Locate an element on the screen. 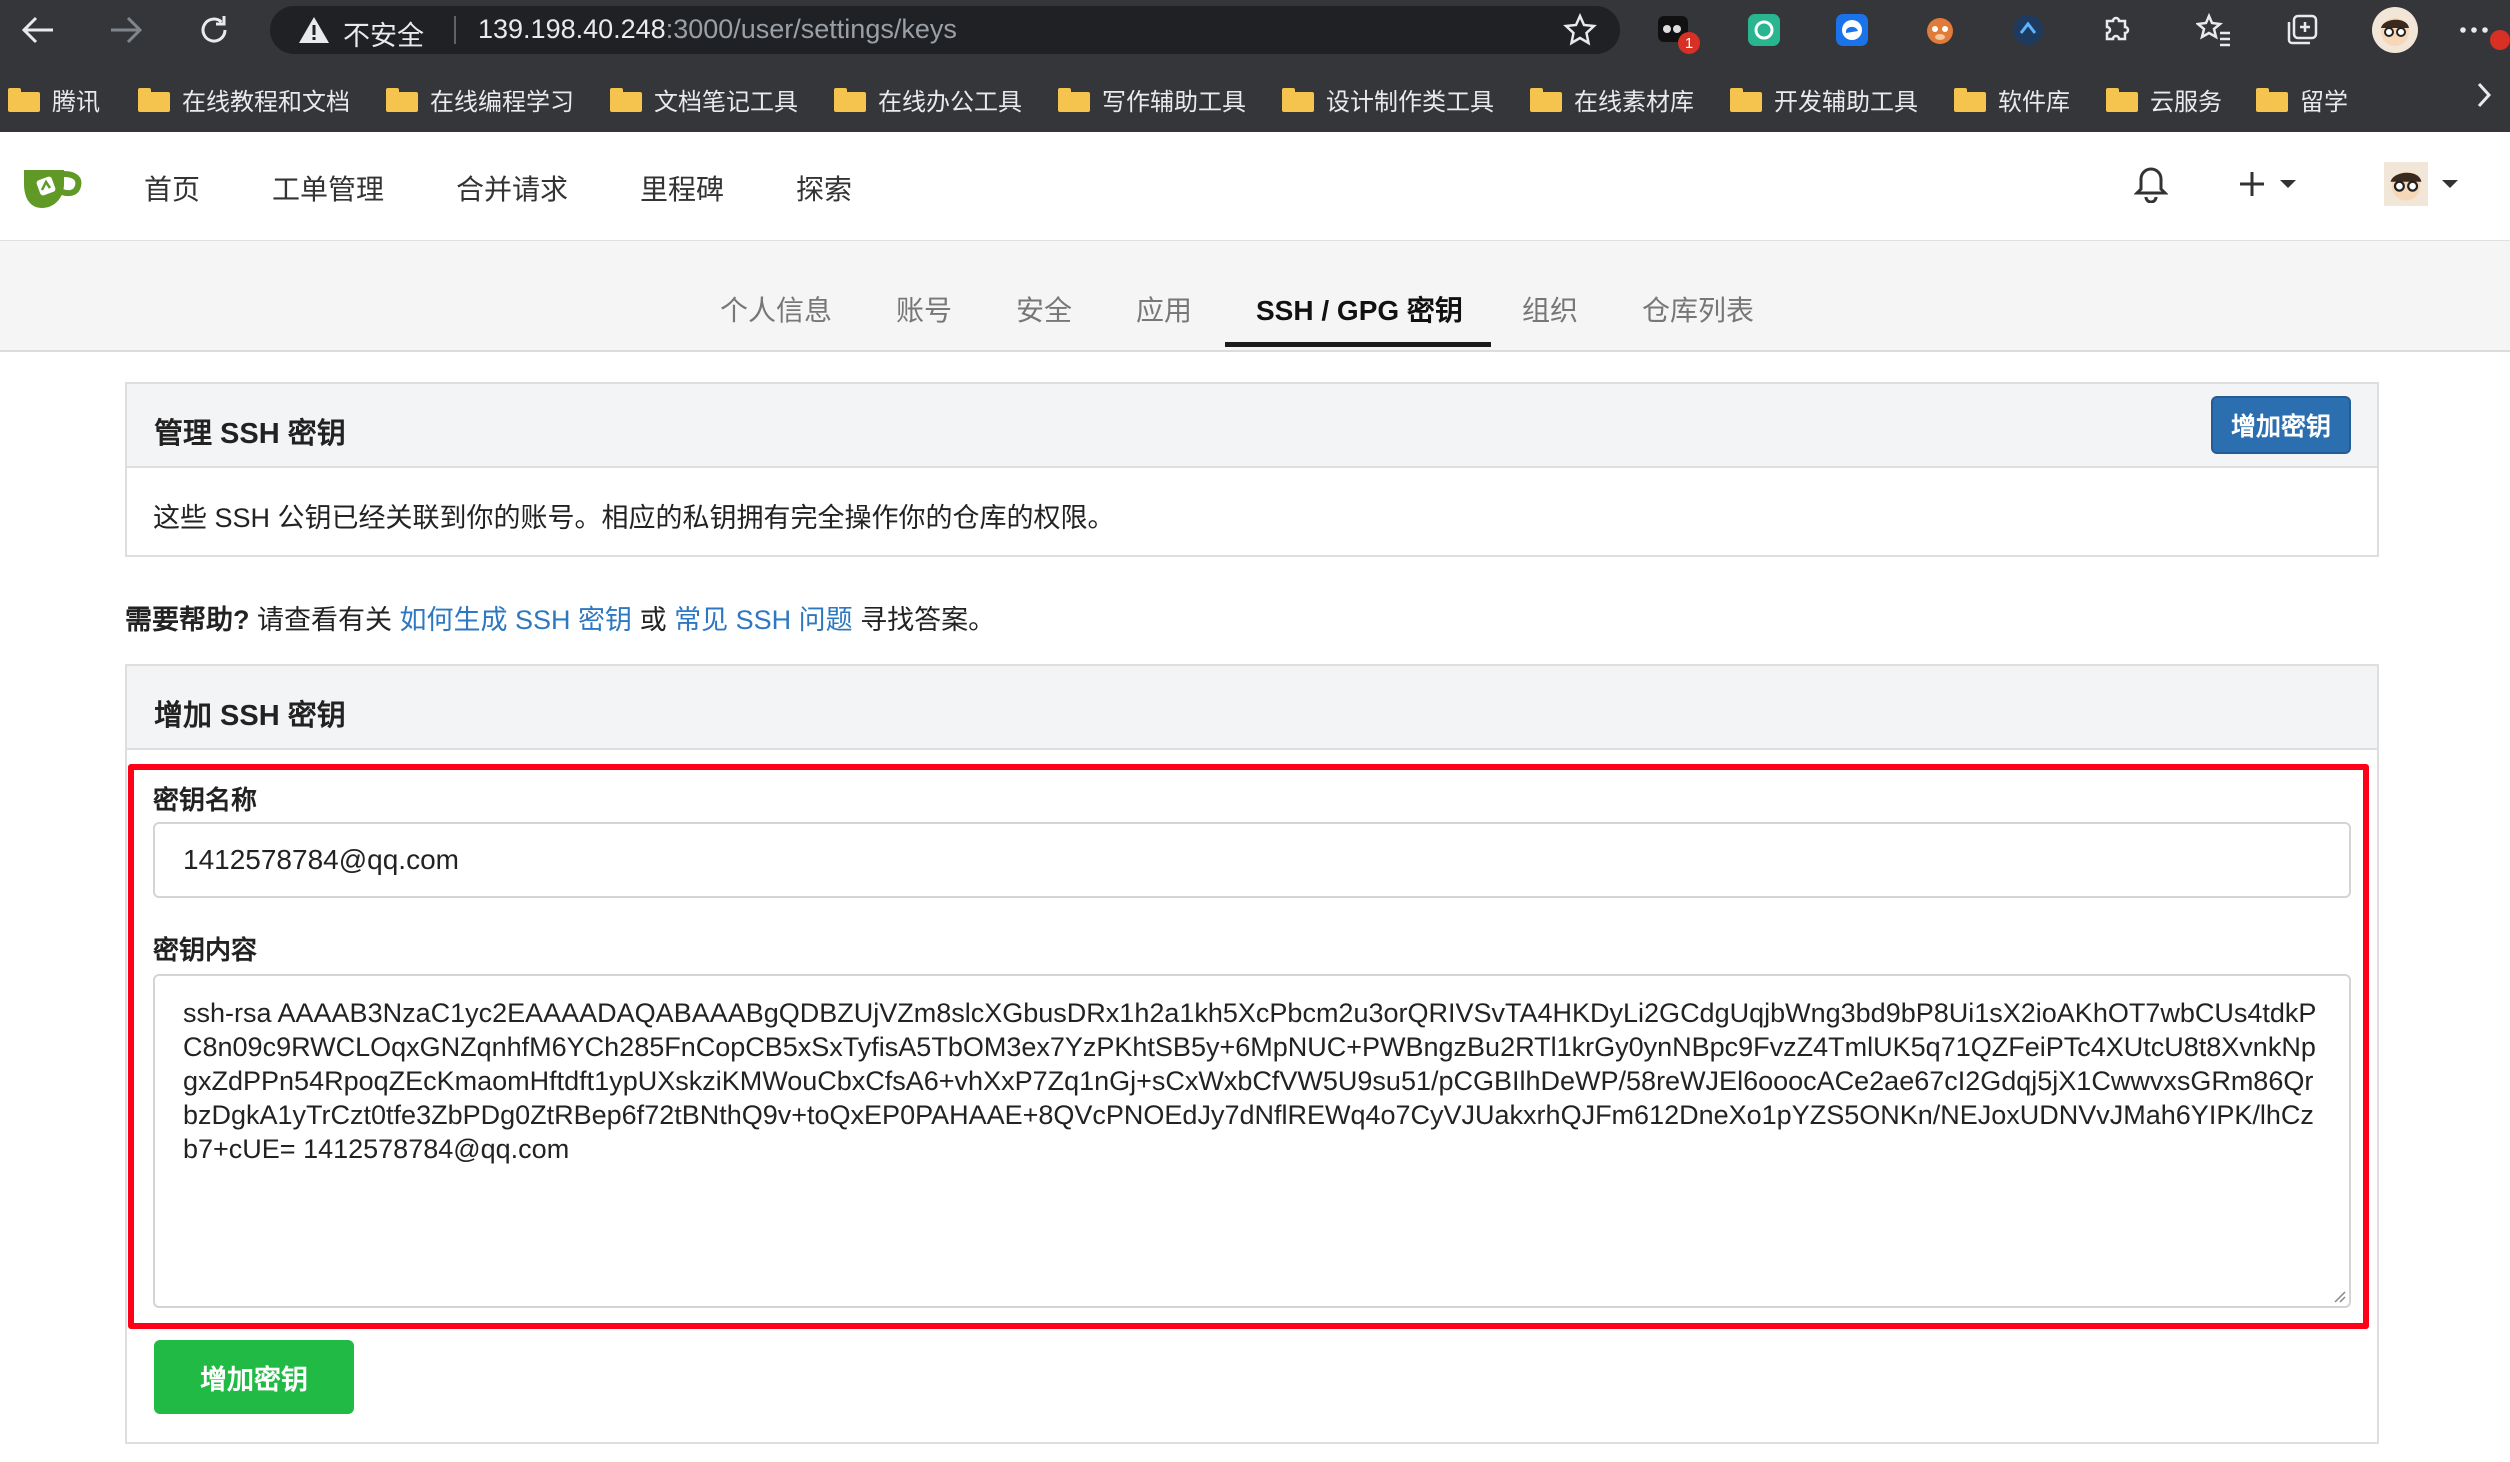  tab-account: 账号 is located at coordinates (924, 309).